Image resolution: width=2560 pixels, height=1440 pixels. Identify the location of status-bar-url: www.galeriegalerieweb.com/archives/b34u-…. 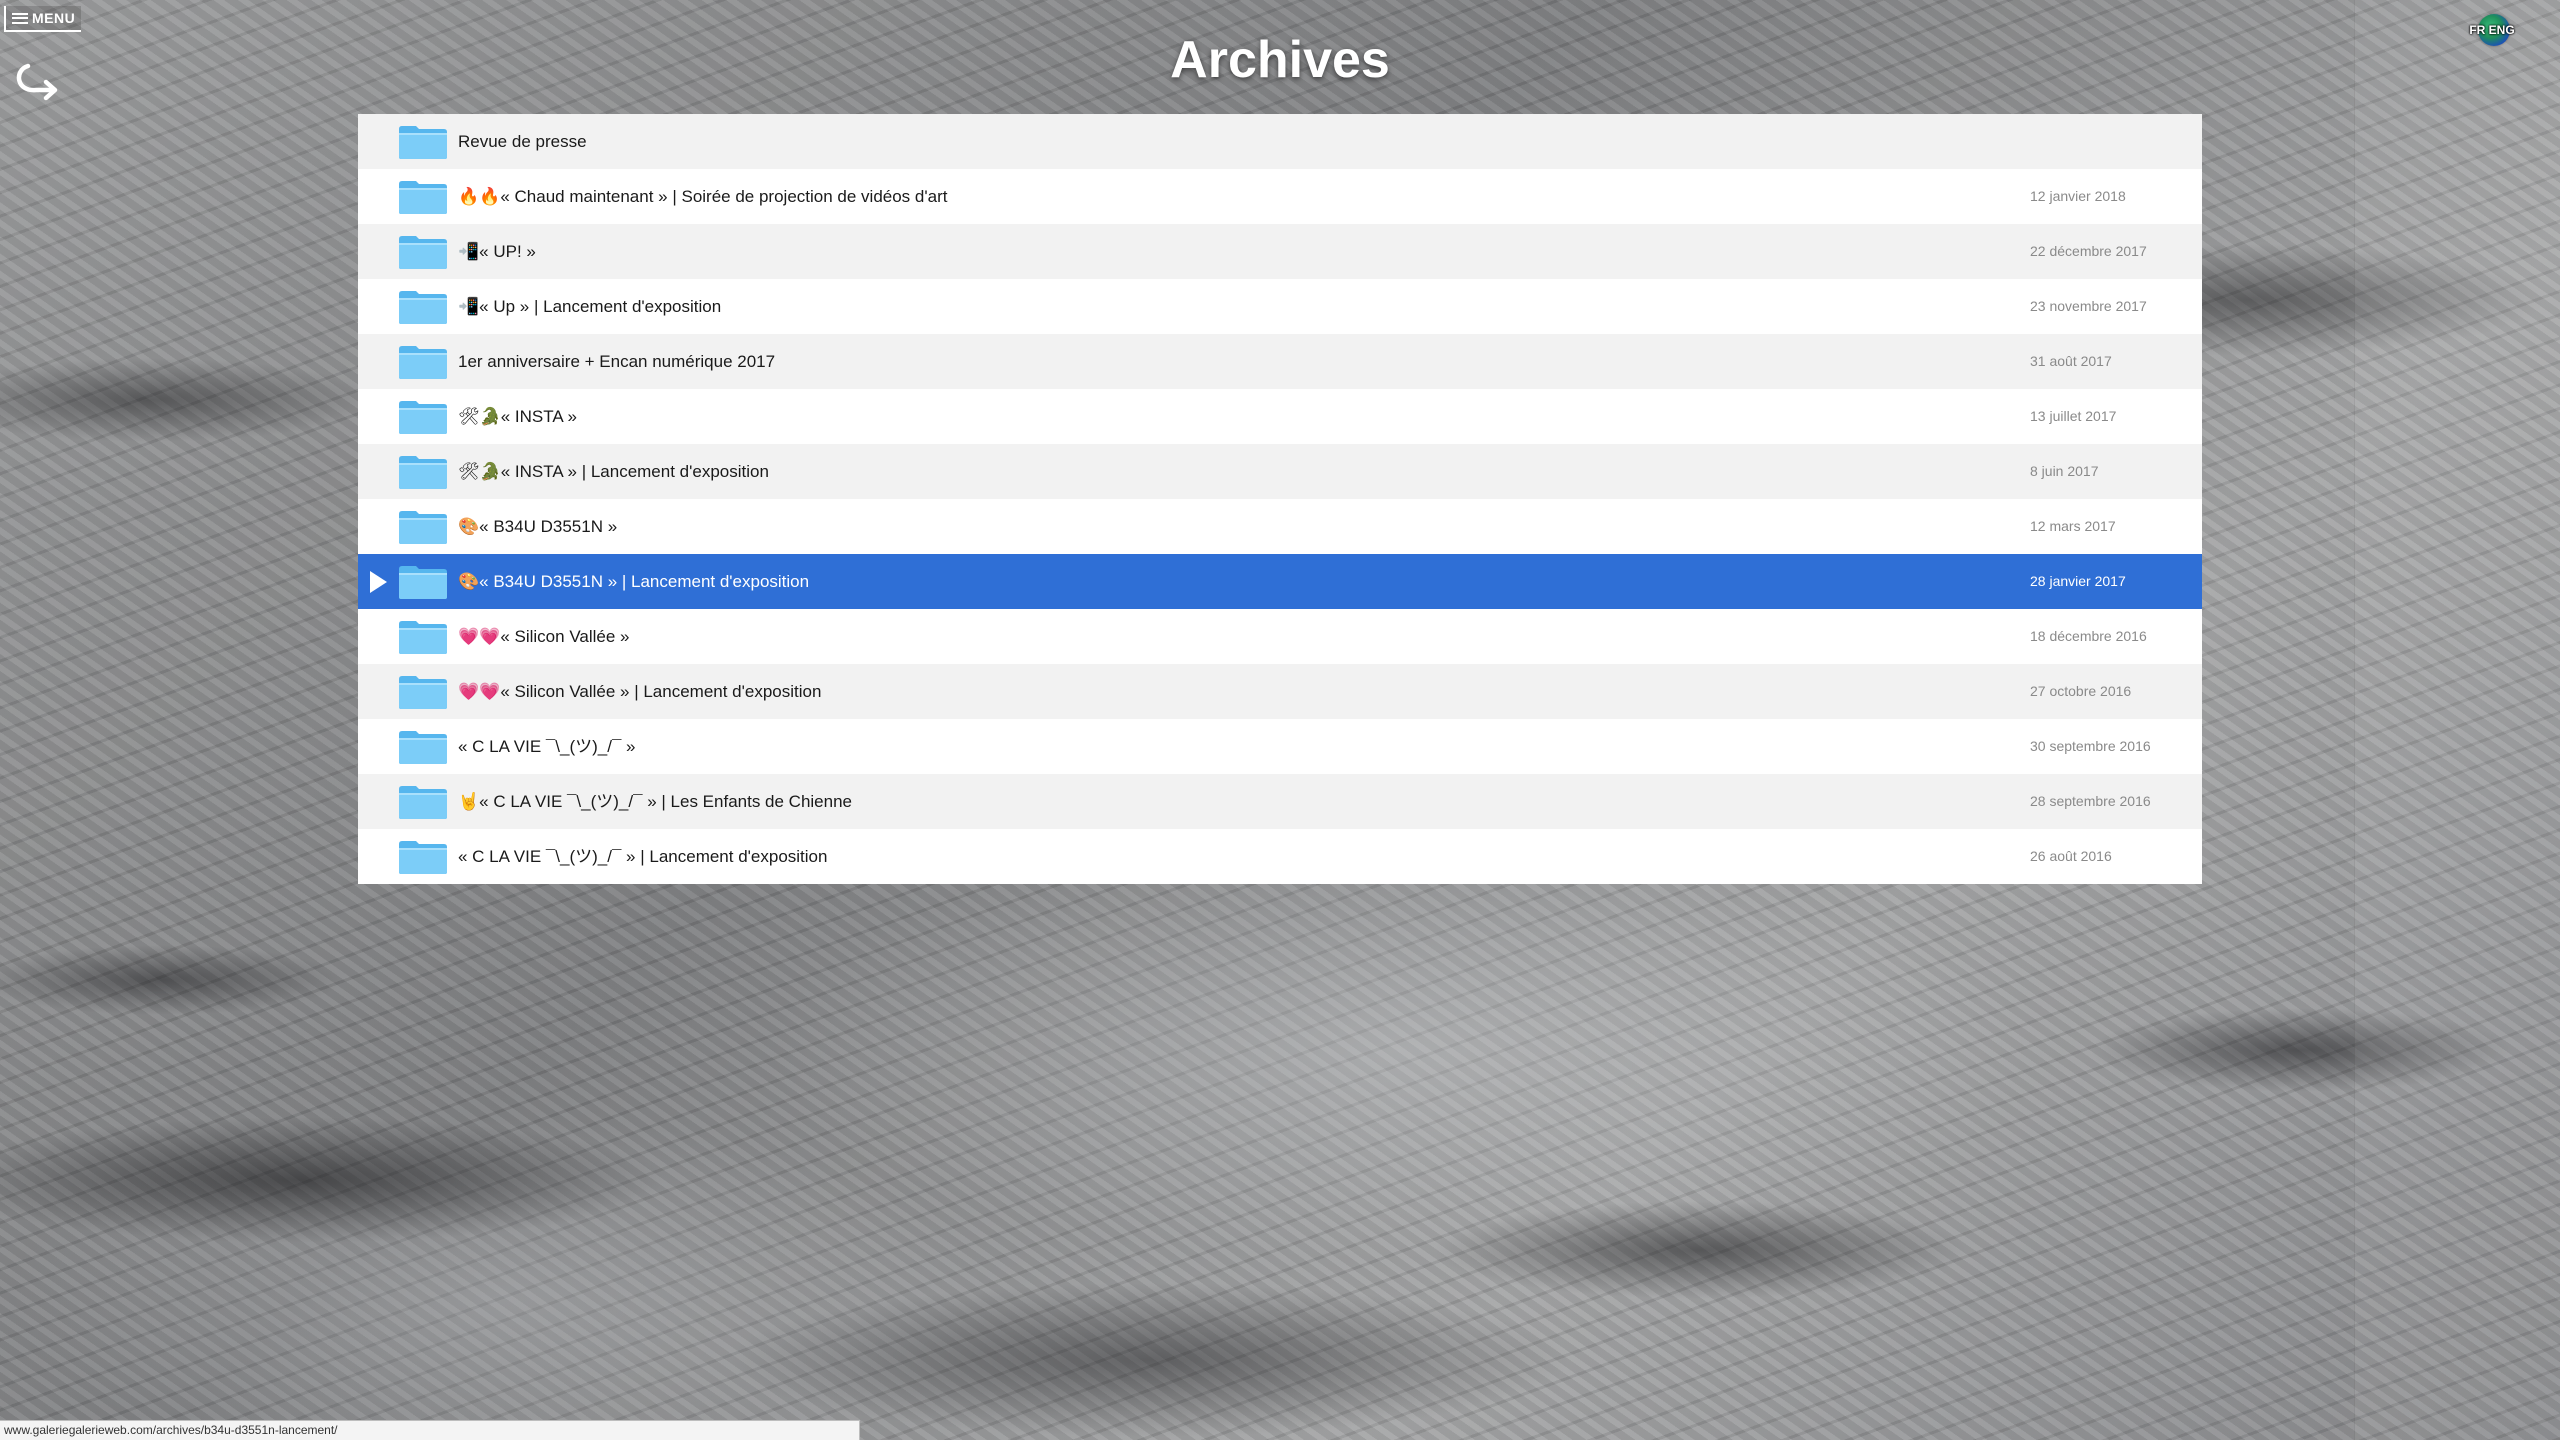
(430, 1430).